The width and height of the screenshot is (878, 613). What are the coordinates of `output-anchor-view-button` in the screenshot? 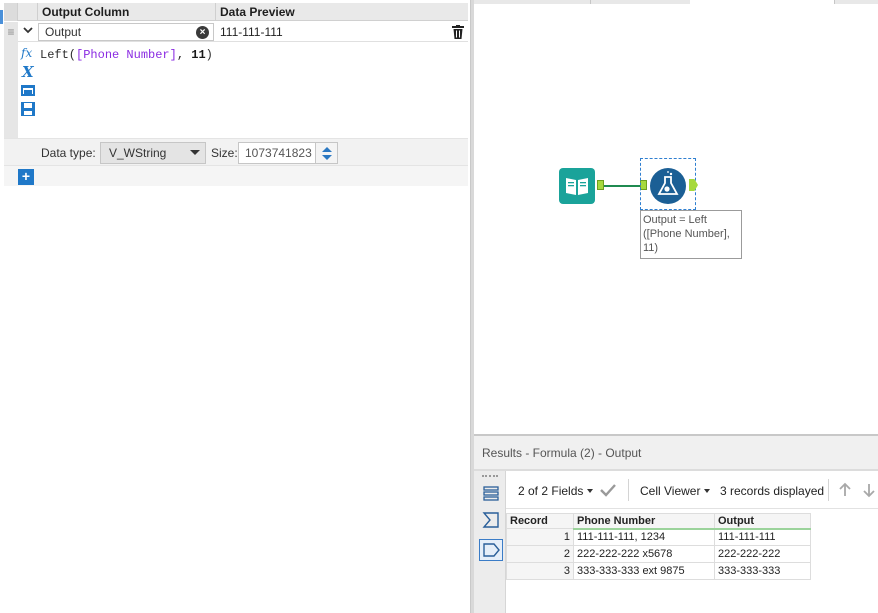 It's located at (491, 550).